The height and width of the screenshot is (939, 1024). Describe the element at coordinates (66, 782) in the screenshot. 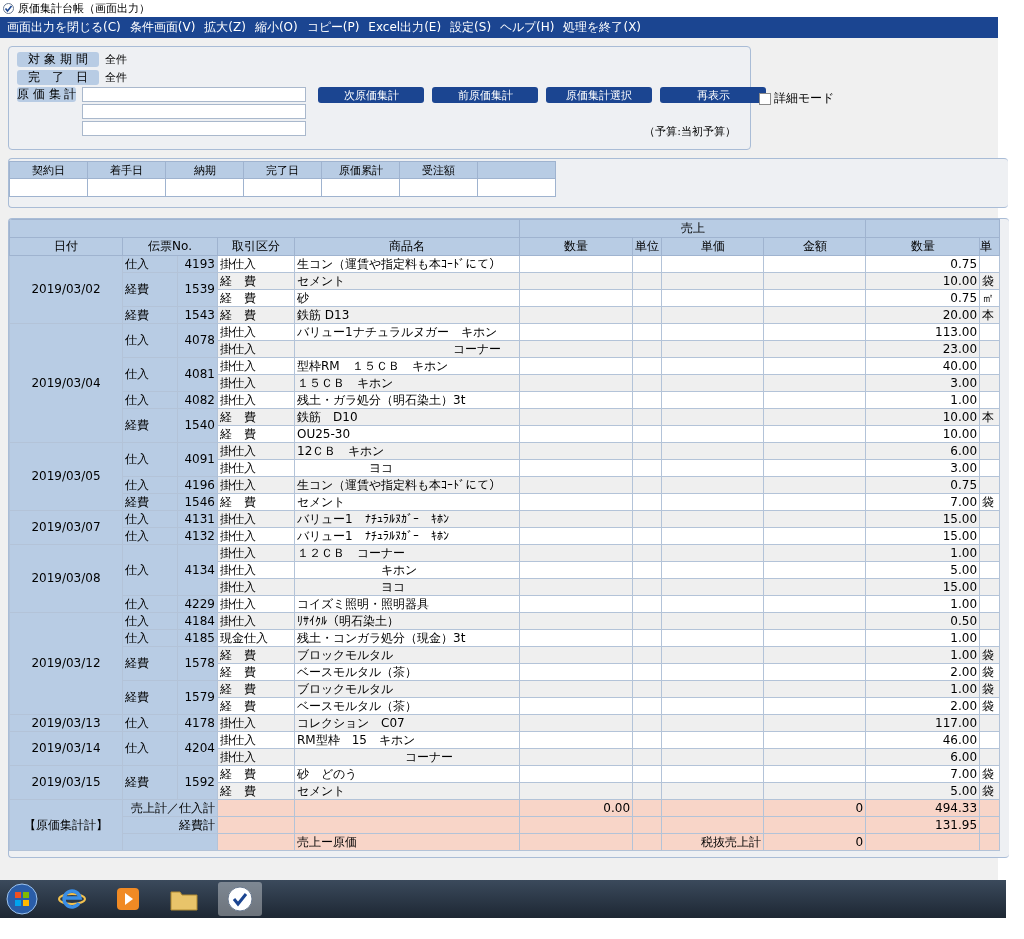

I see `date-cell: 2019/03/15` at that location.